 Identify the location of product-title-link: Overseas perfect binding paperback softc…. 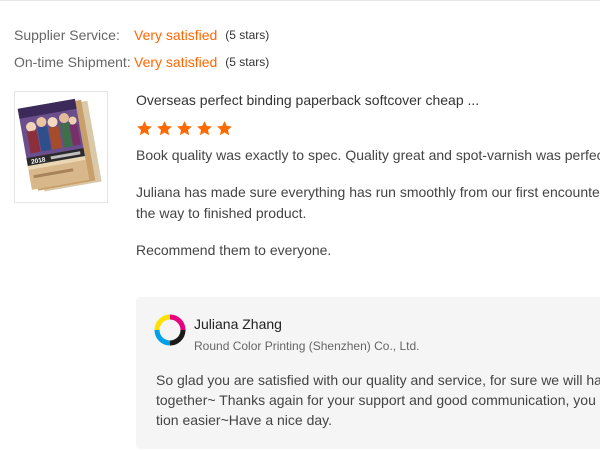
(368, 100).